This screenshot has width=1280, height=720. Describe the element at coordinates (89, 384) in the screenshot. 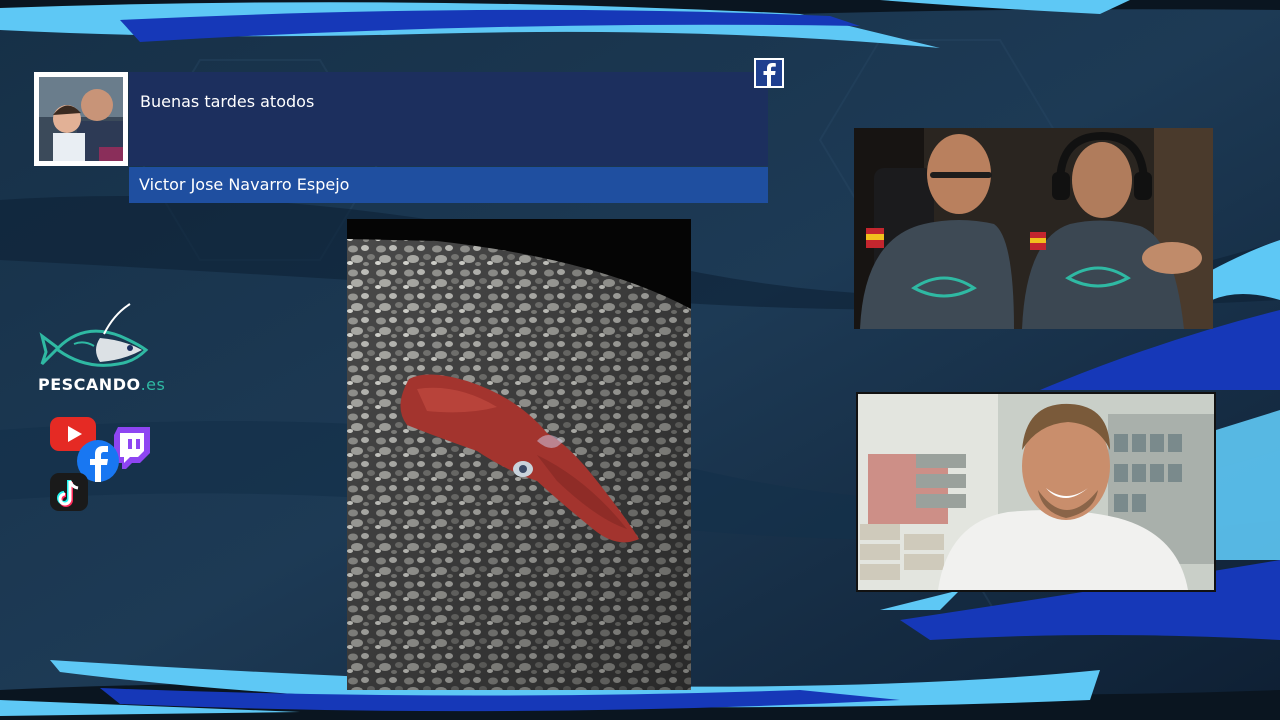

I see `brand-name: PESCANDO` at that location.